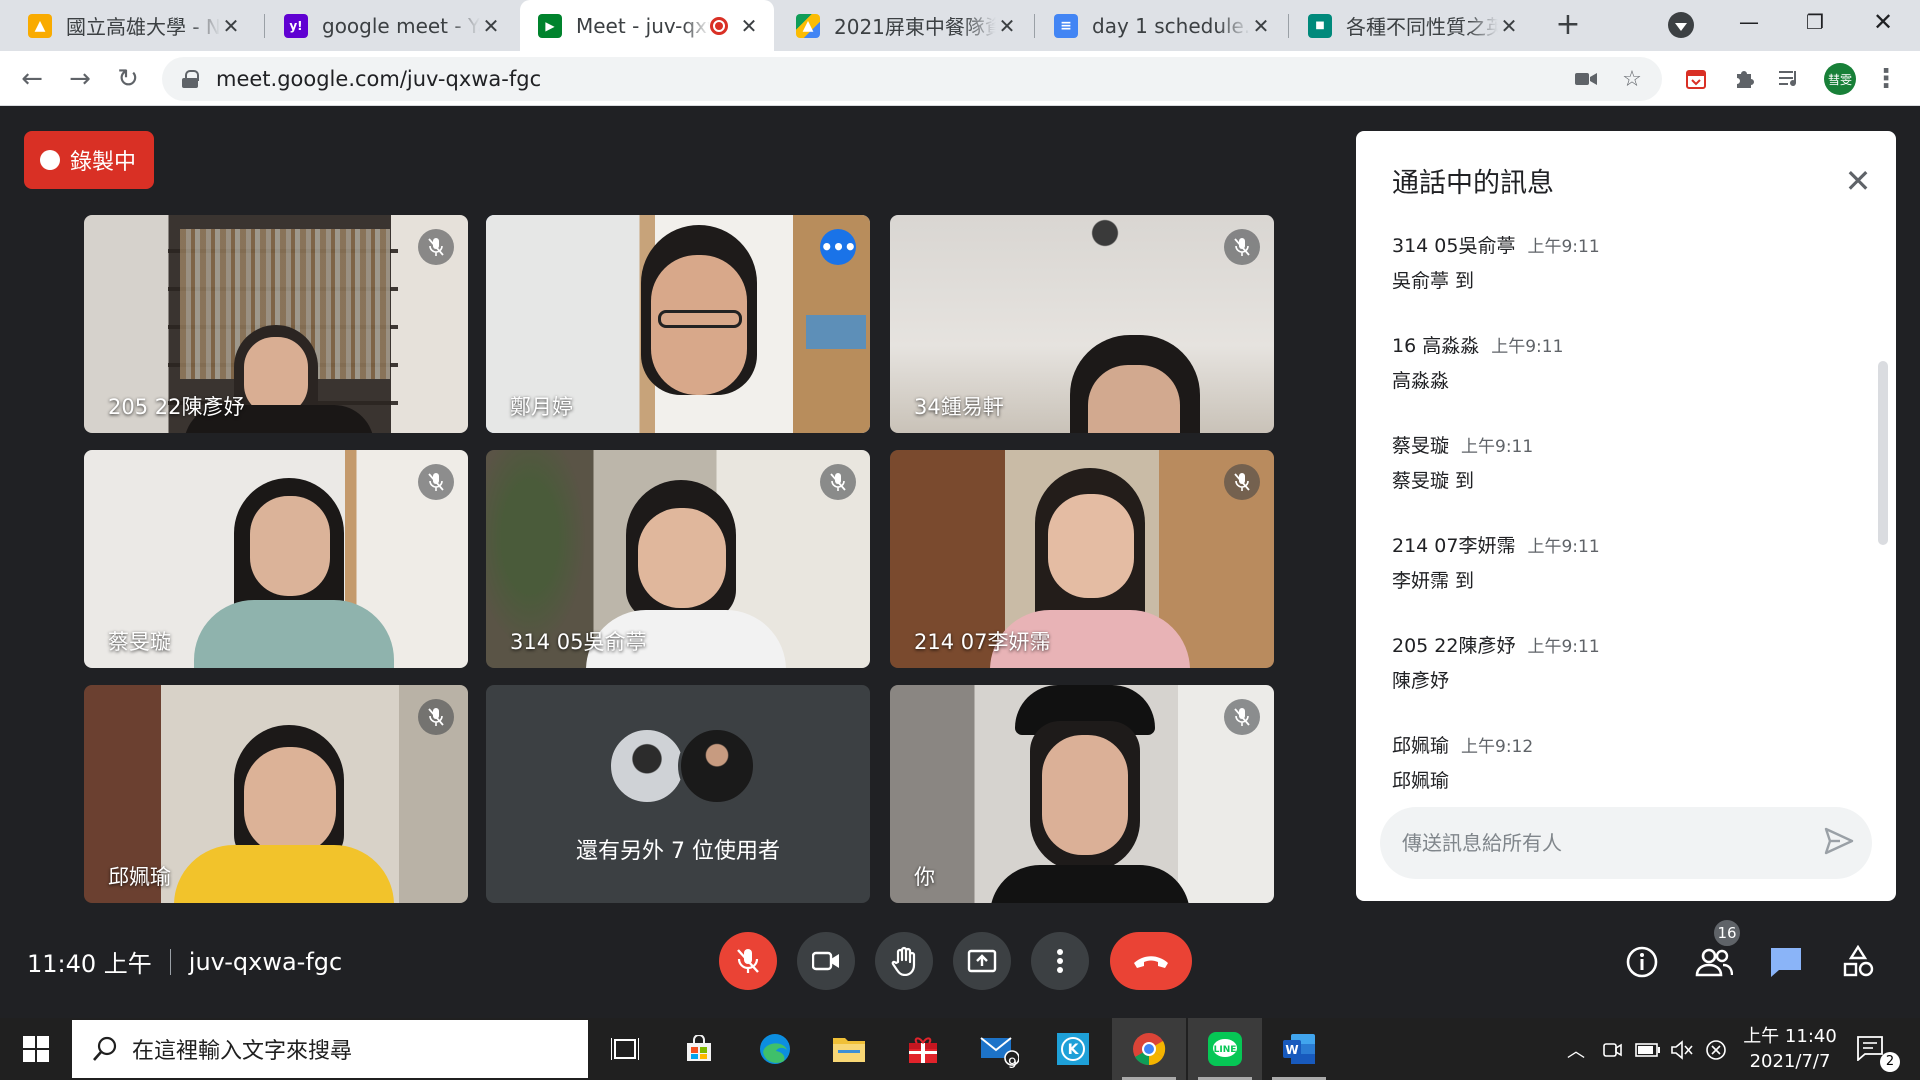 This screenshot has height=1080, width=1920. I want to click on show-hidden-icons-icon: ︿, so click(1576, 1050).